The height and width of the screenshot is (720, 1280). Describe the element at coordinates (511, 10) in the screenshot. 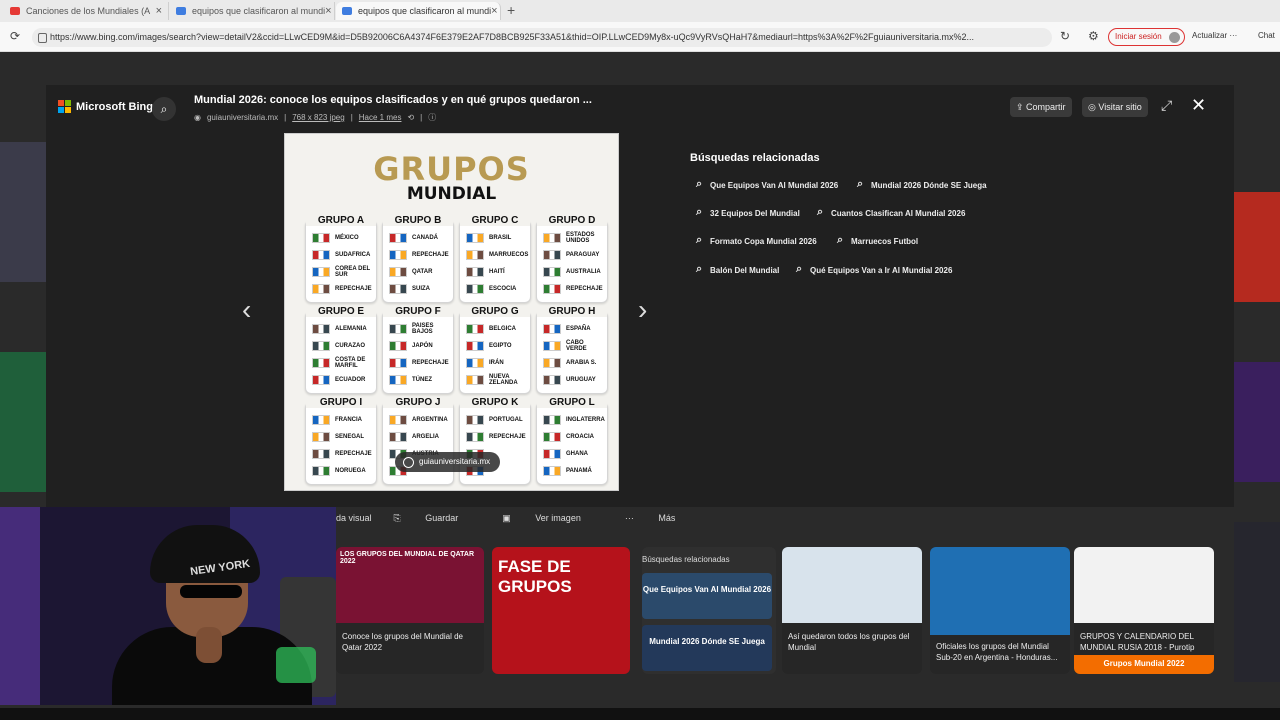

I see `new-tab-button: +` at that location.